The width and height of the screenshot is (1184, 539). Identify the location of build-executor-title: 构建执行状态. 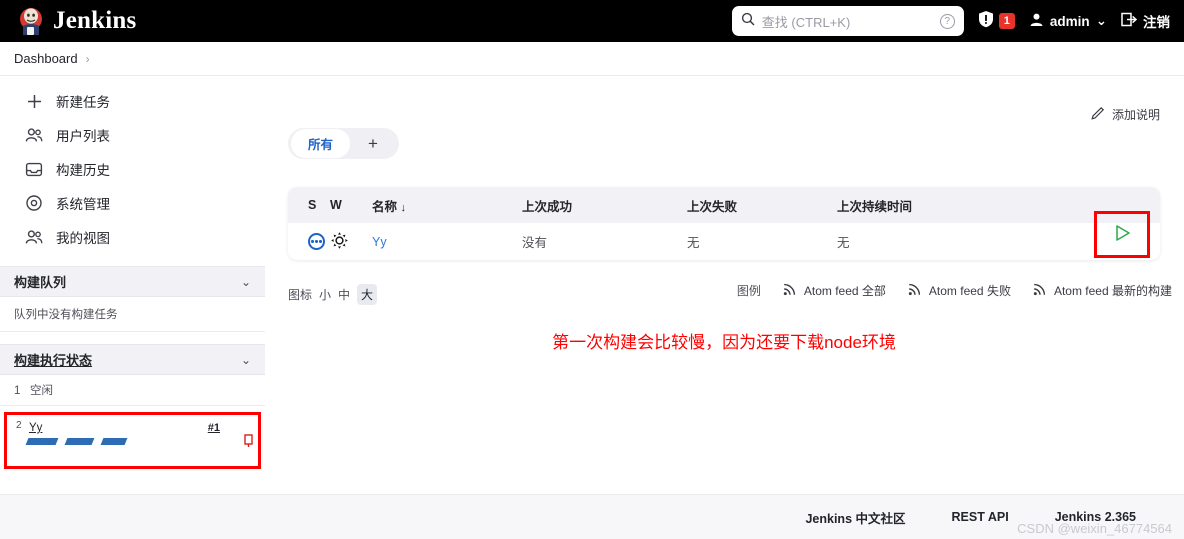
(53, 359).